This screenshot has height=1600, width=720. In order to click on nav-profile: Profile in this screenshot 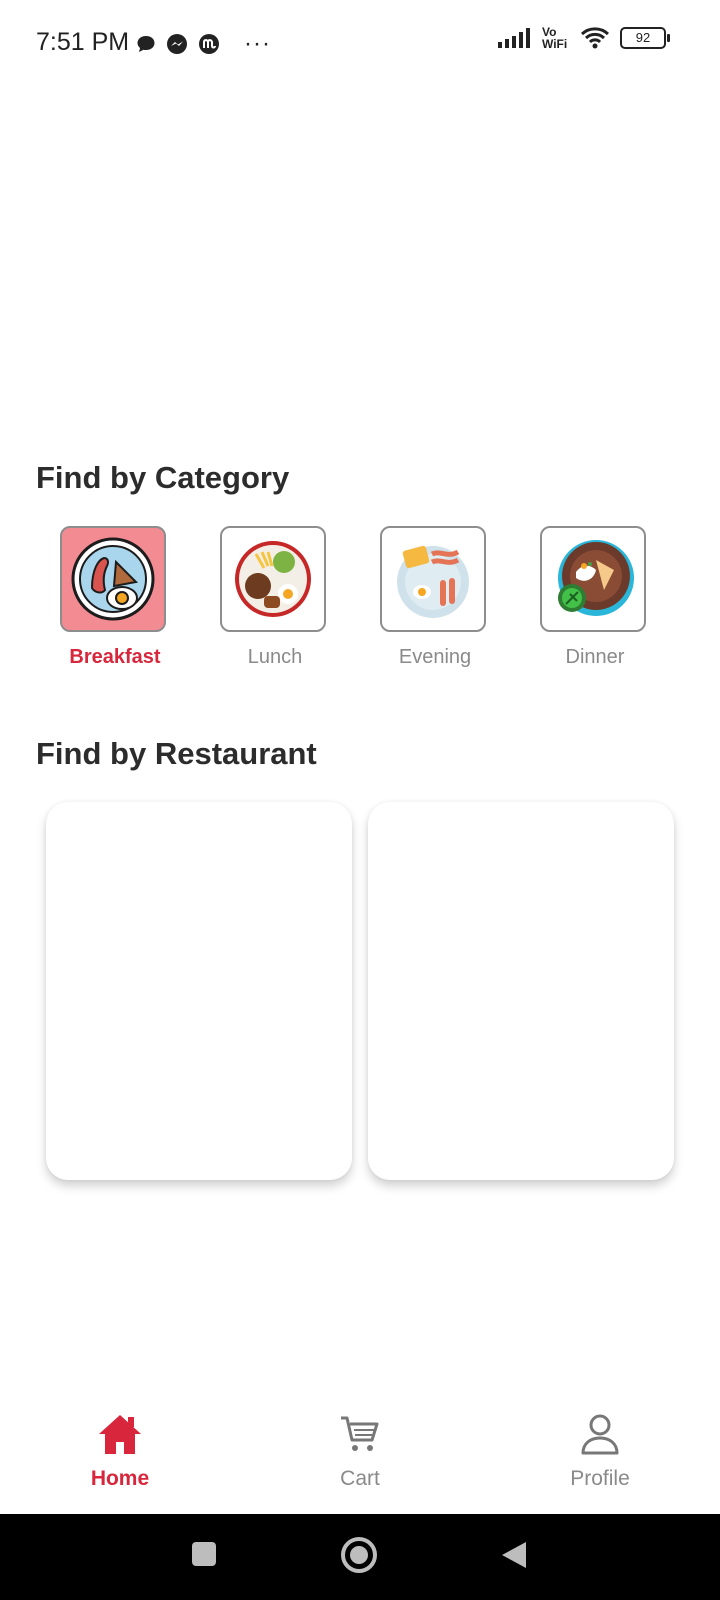, I will do `click(600, 1451)`.